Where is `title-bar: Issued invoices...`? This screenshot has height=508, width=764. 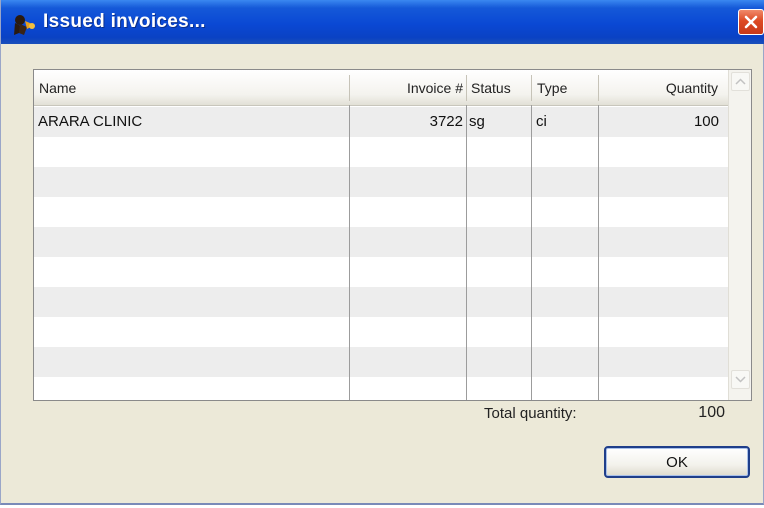 title-bar: Issued invoices... is located at coordinates (382, 22).